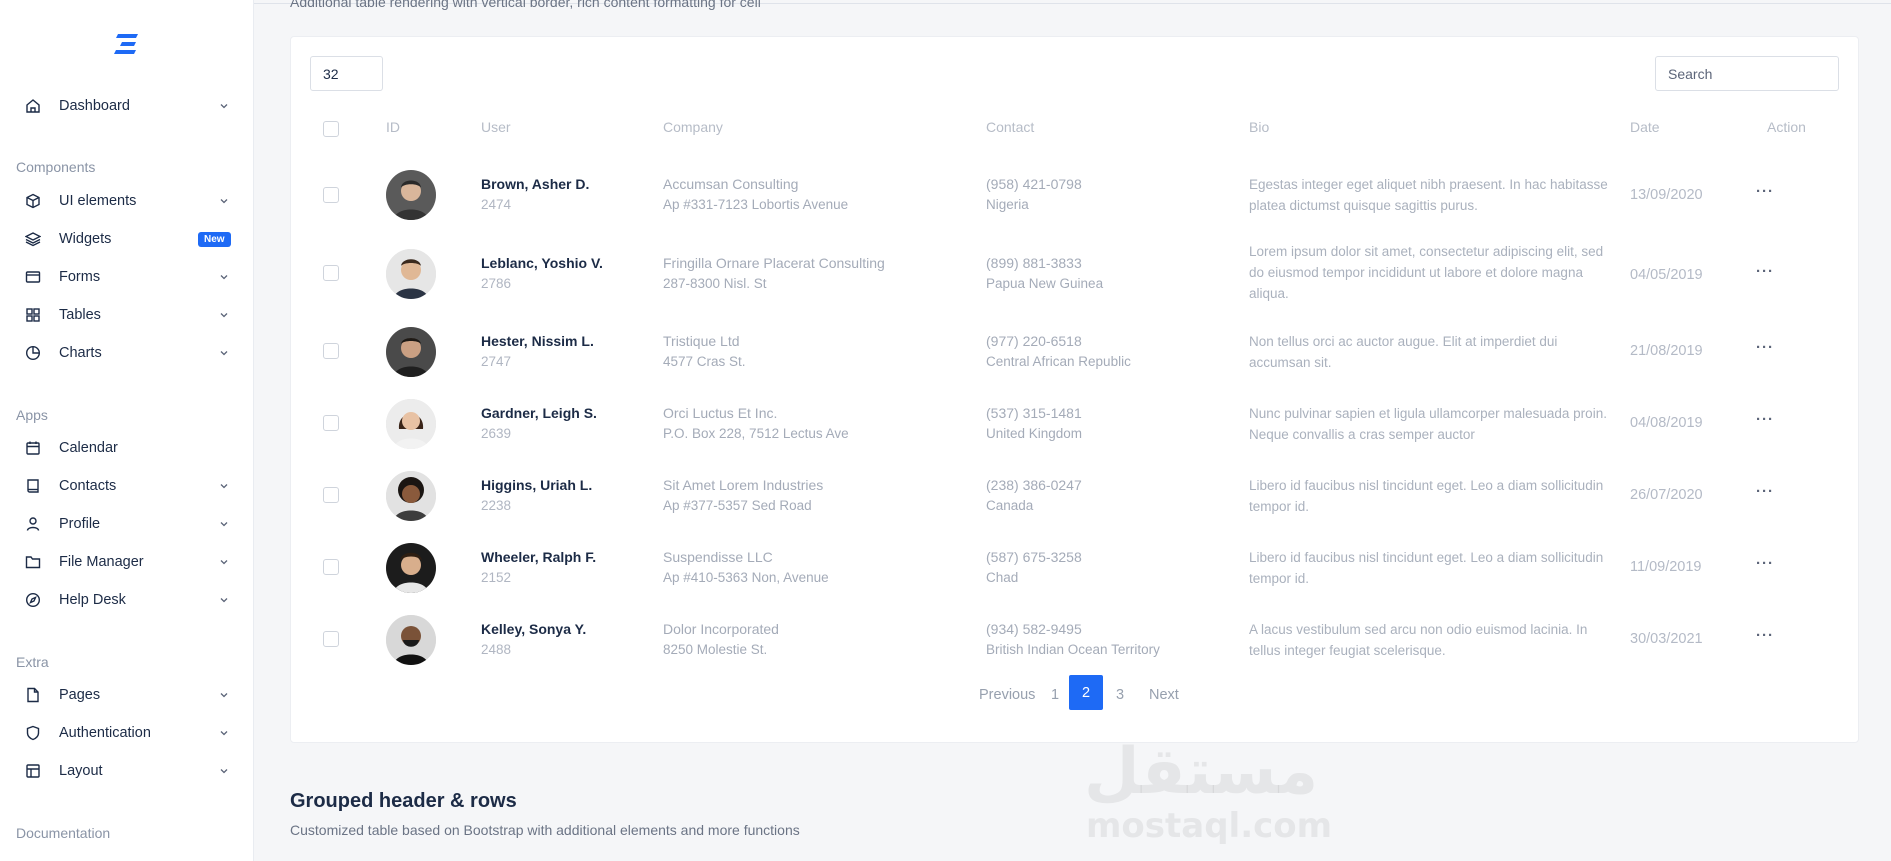  I want to click on sidebar-item-label: Layout, so click(81, 771).